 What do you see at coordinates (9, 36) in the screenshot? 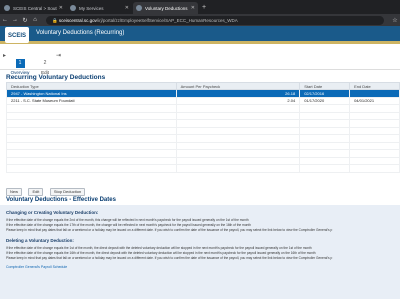
I see `logo-swoosh: ~` at bounding box center [9, 36].